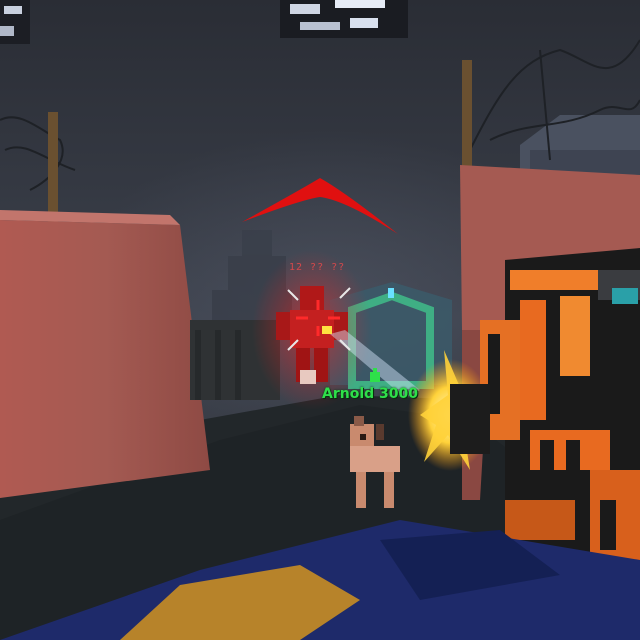 The image size is (640, 640). I want to click on player-nametag: Arnold 3000, so click(370, 394).